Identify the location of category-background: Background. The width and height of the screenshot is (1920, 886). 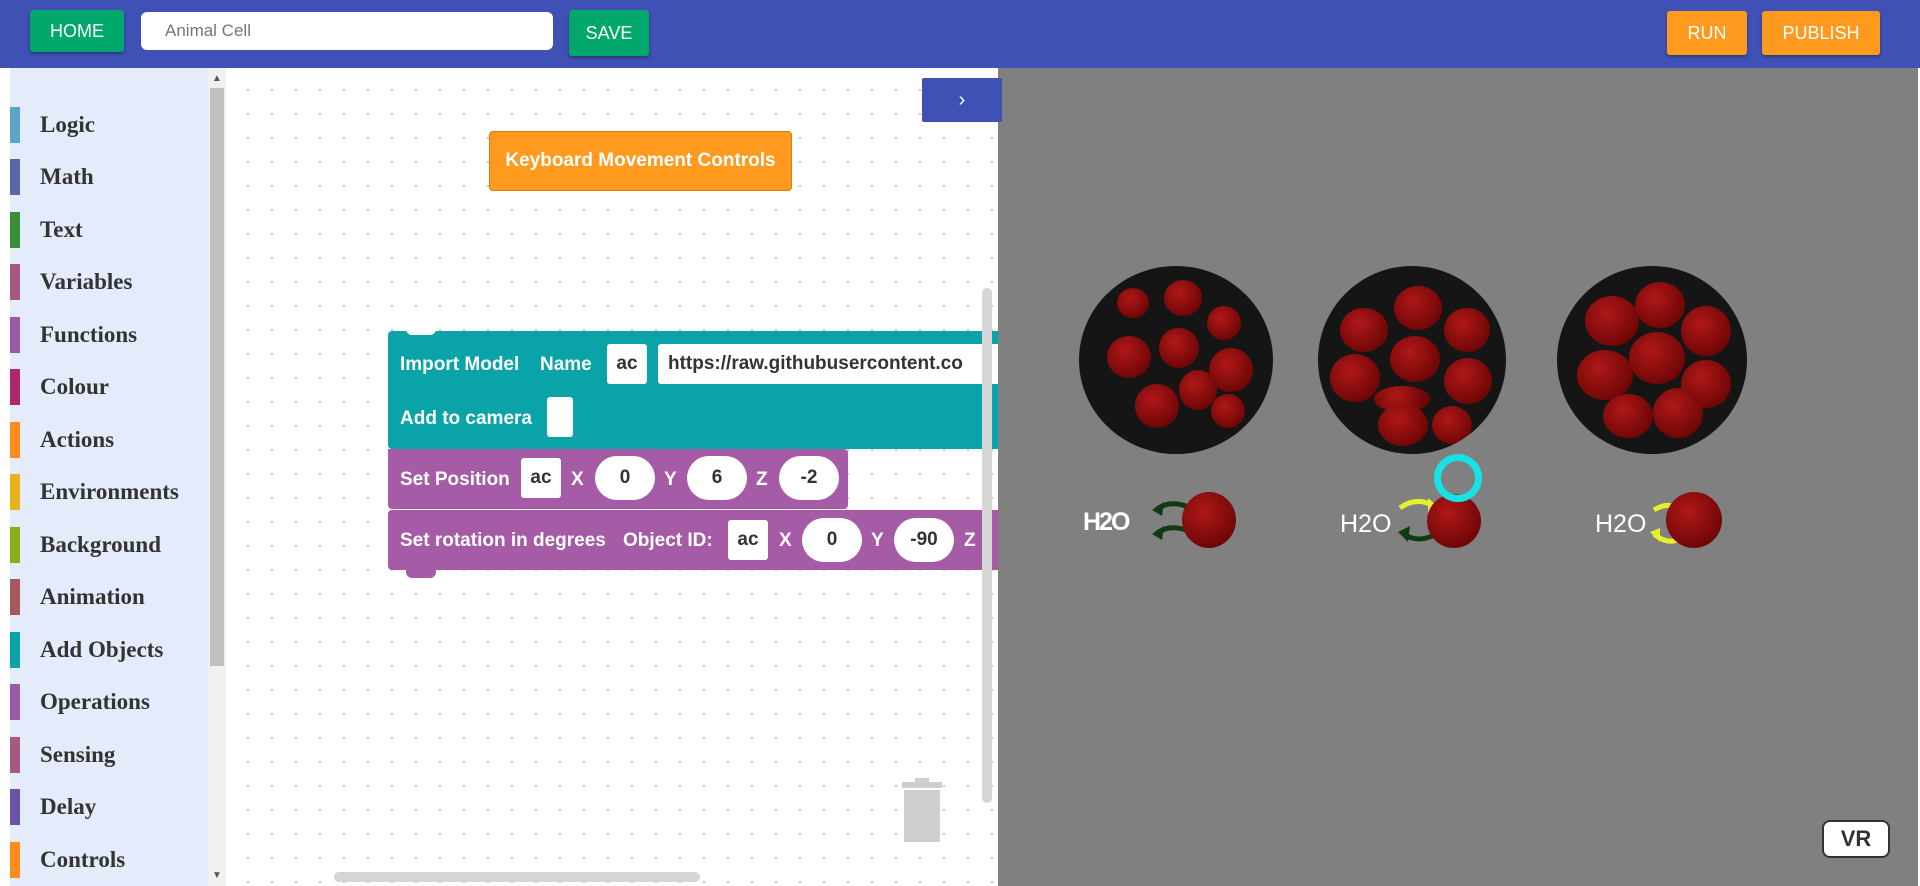
(85, 545).